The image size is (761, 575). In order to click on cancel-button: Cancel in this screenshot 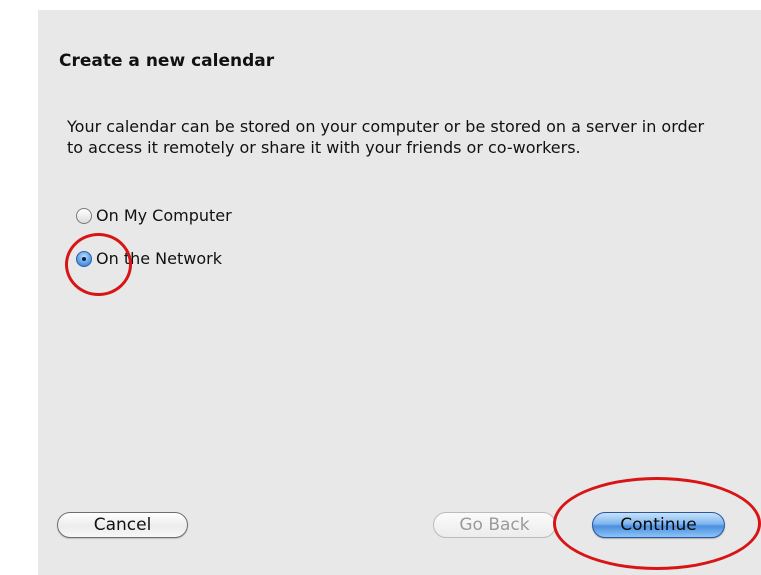, I will do `click(122, 525)`.